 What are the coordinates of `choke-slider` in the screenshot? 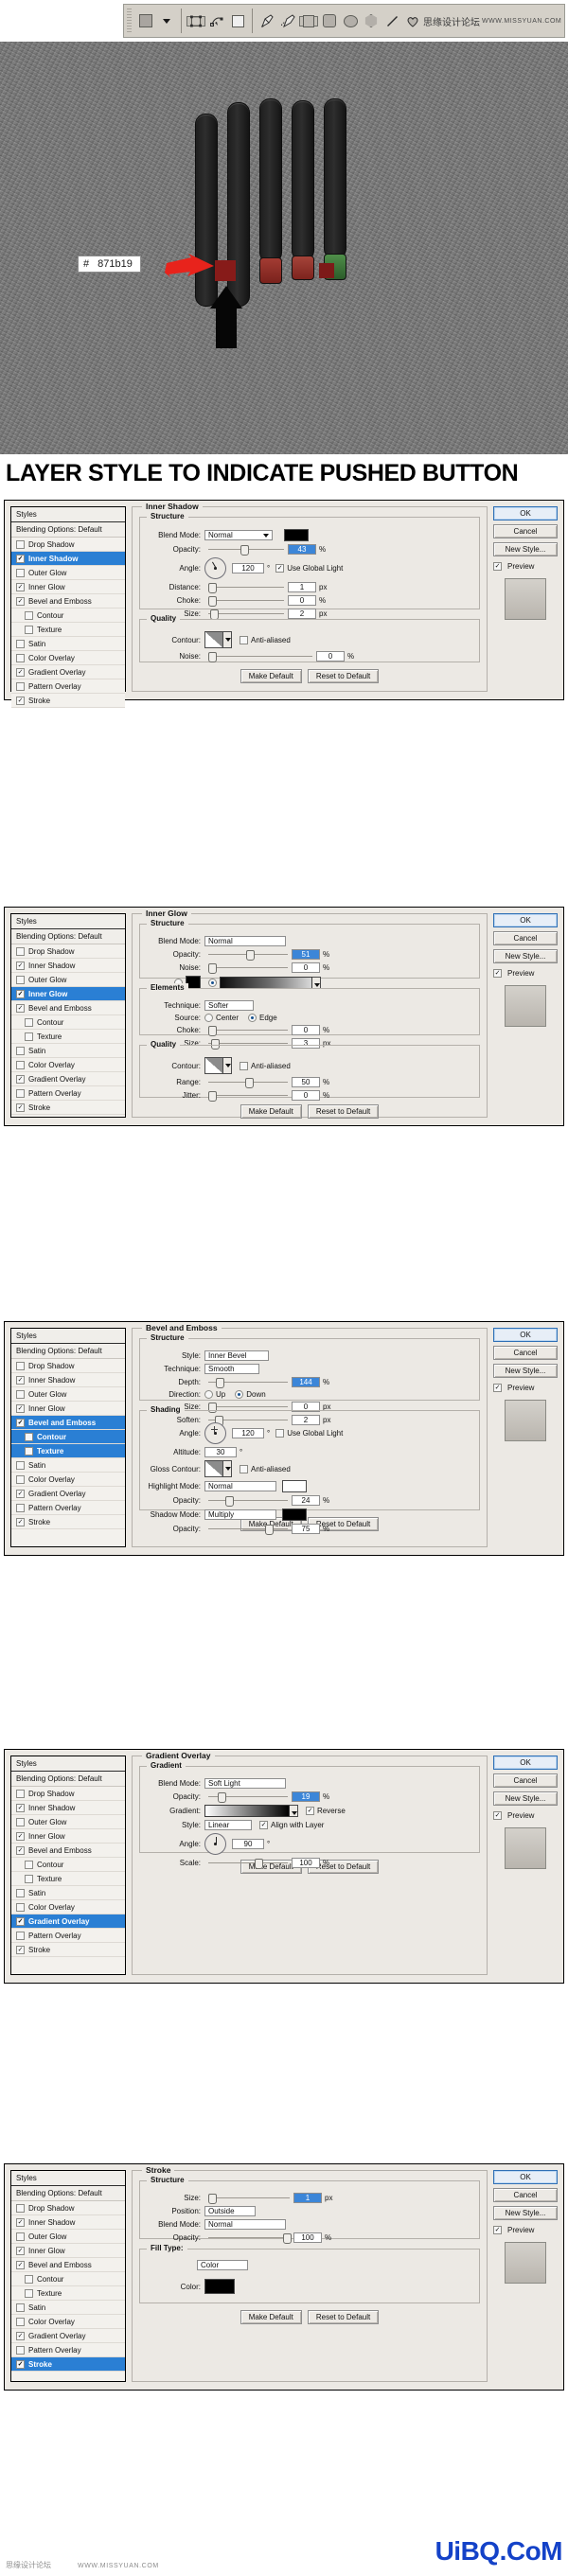 It's located at (246, 601).